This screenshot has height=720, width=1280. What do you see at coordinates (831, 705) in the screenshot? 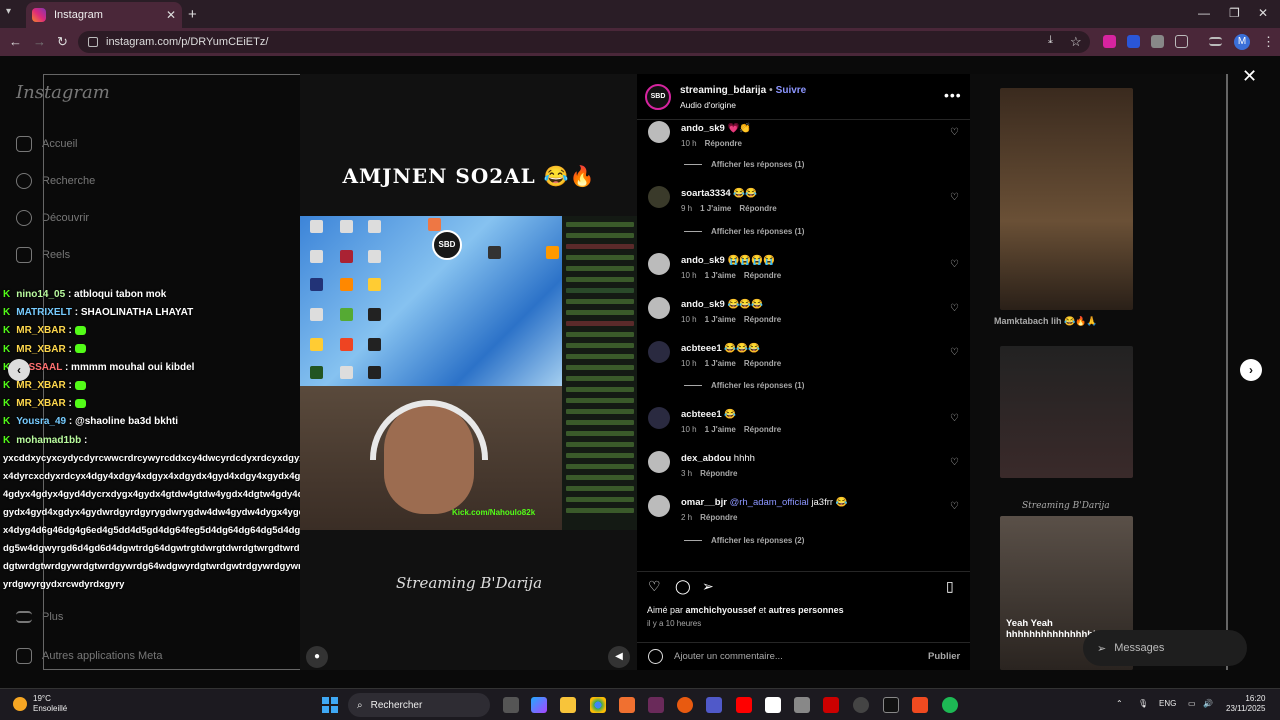
I see `netflix-icon` at bounding box center [831, 705].